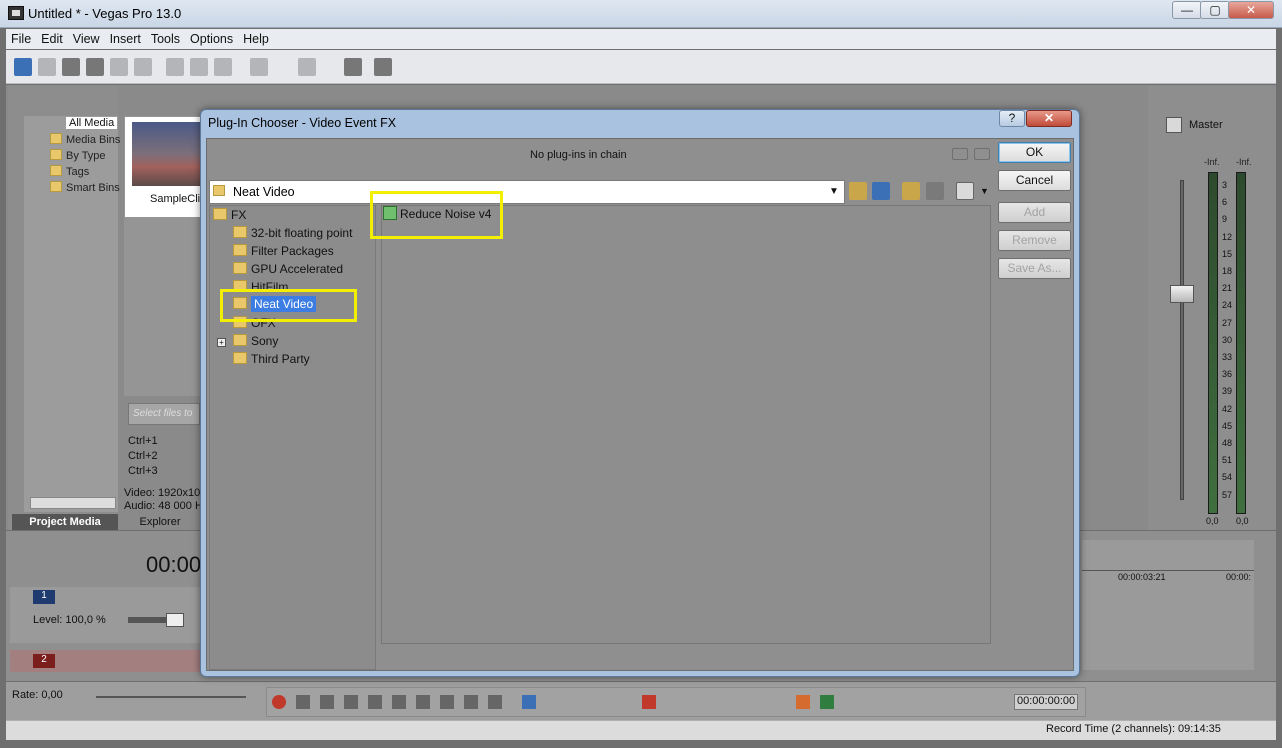 The height and width of the screenshot is (748, 1282). I want to click on meter-tick-label: 12, so click(1227, 236).